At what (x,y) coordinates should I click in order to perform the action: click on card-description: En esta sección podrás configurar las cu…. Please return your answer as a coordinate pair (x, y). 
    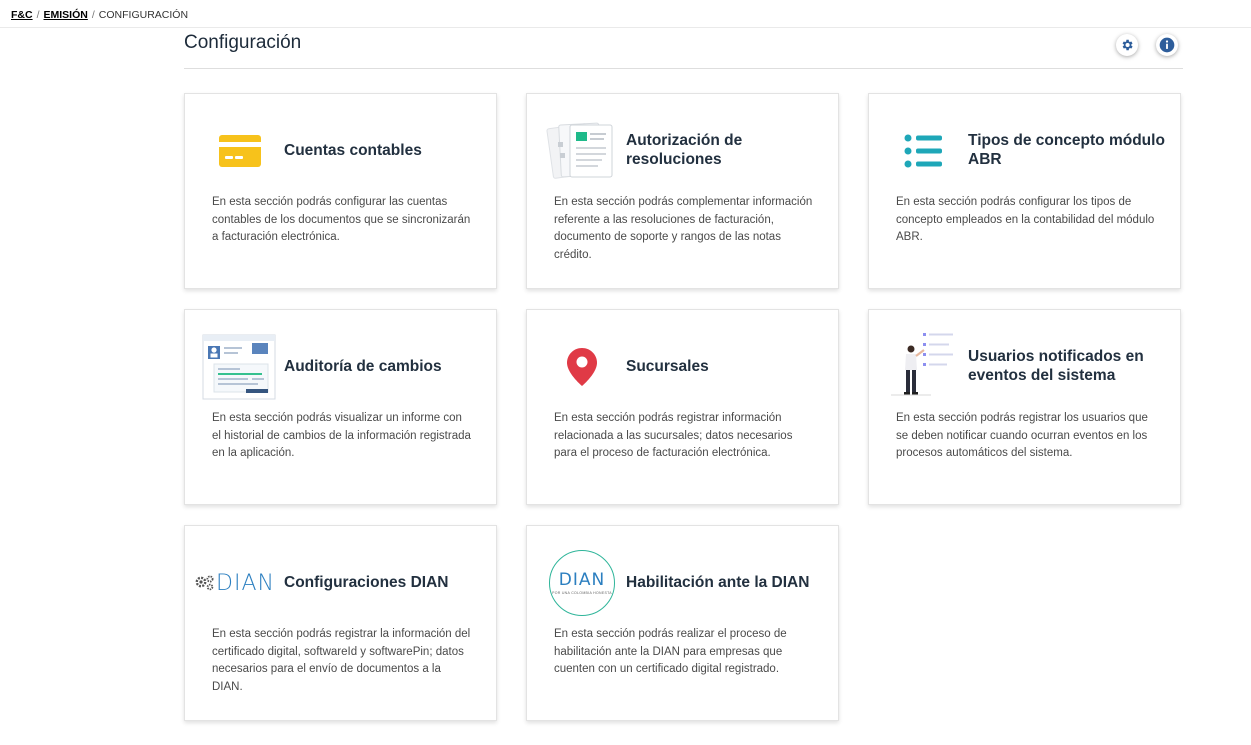
    Looking at the image, I should click on (341, 219).